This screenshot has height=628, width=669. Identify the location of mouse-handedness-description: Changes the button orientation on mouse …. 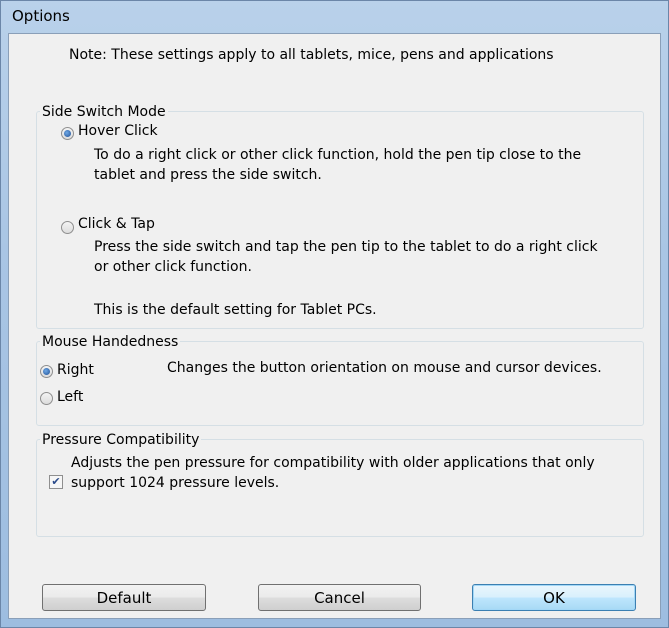
(384, 368).